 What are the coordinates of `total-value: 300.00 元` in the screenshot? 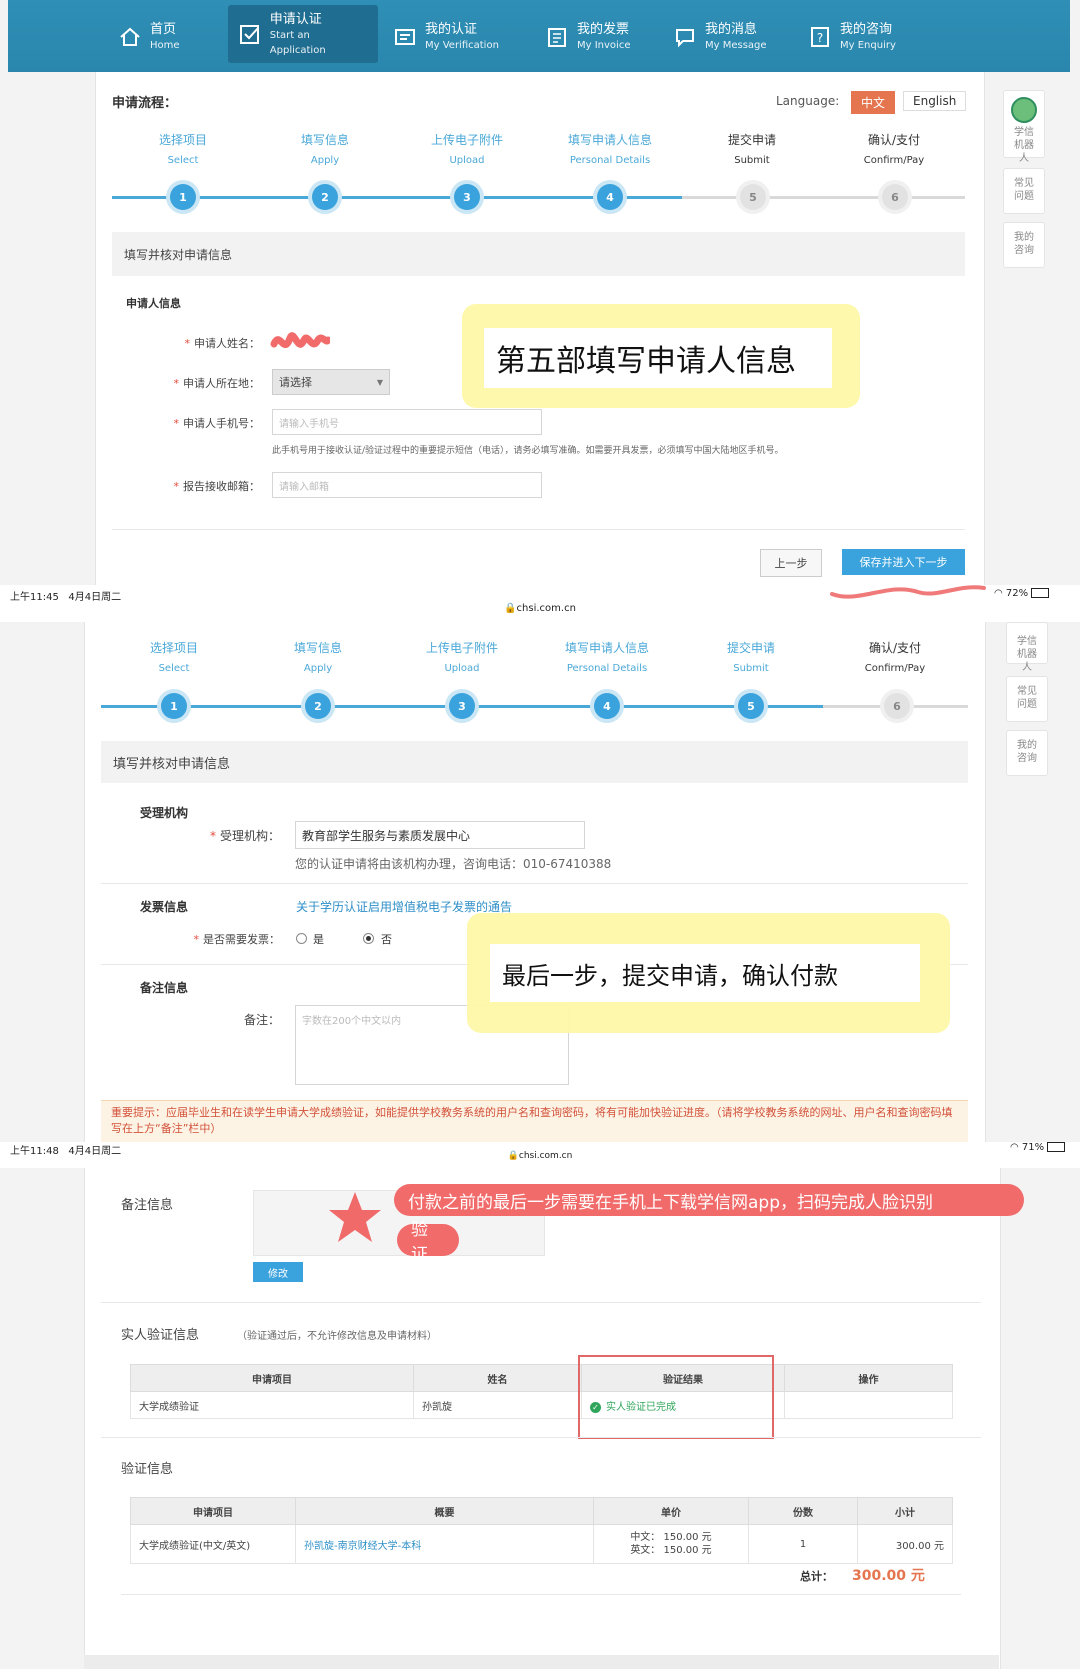 It's located at (888, 1576).